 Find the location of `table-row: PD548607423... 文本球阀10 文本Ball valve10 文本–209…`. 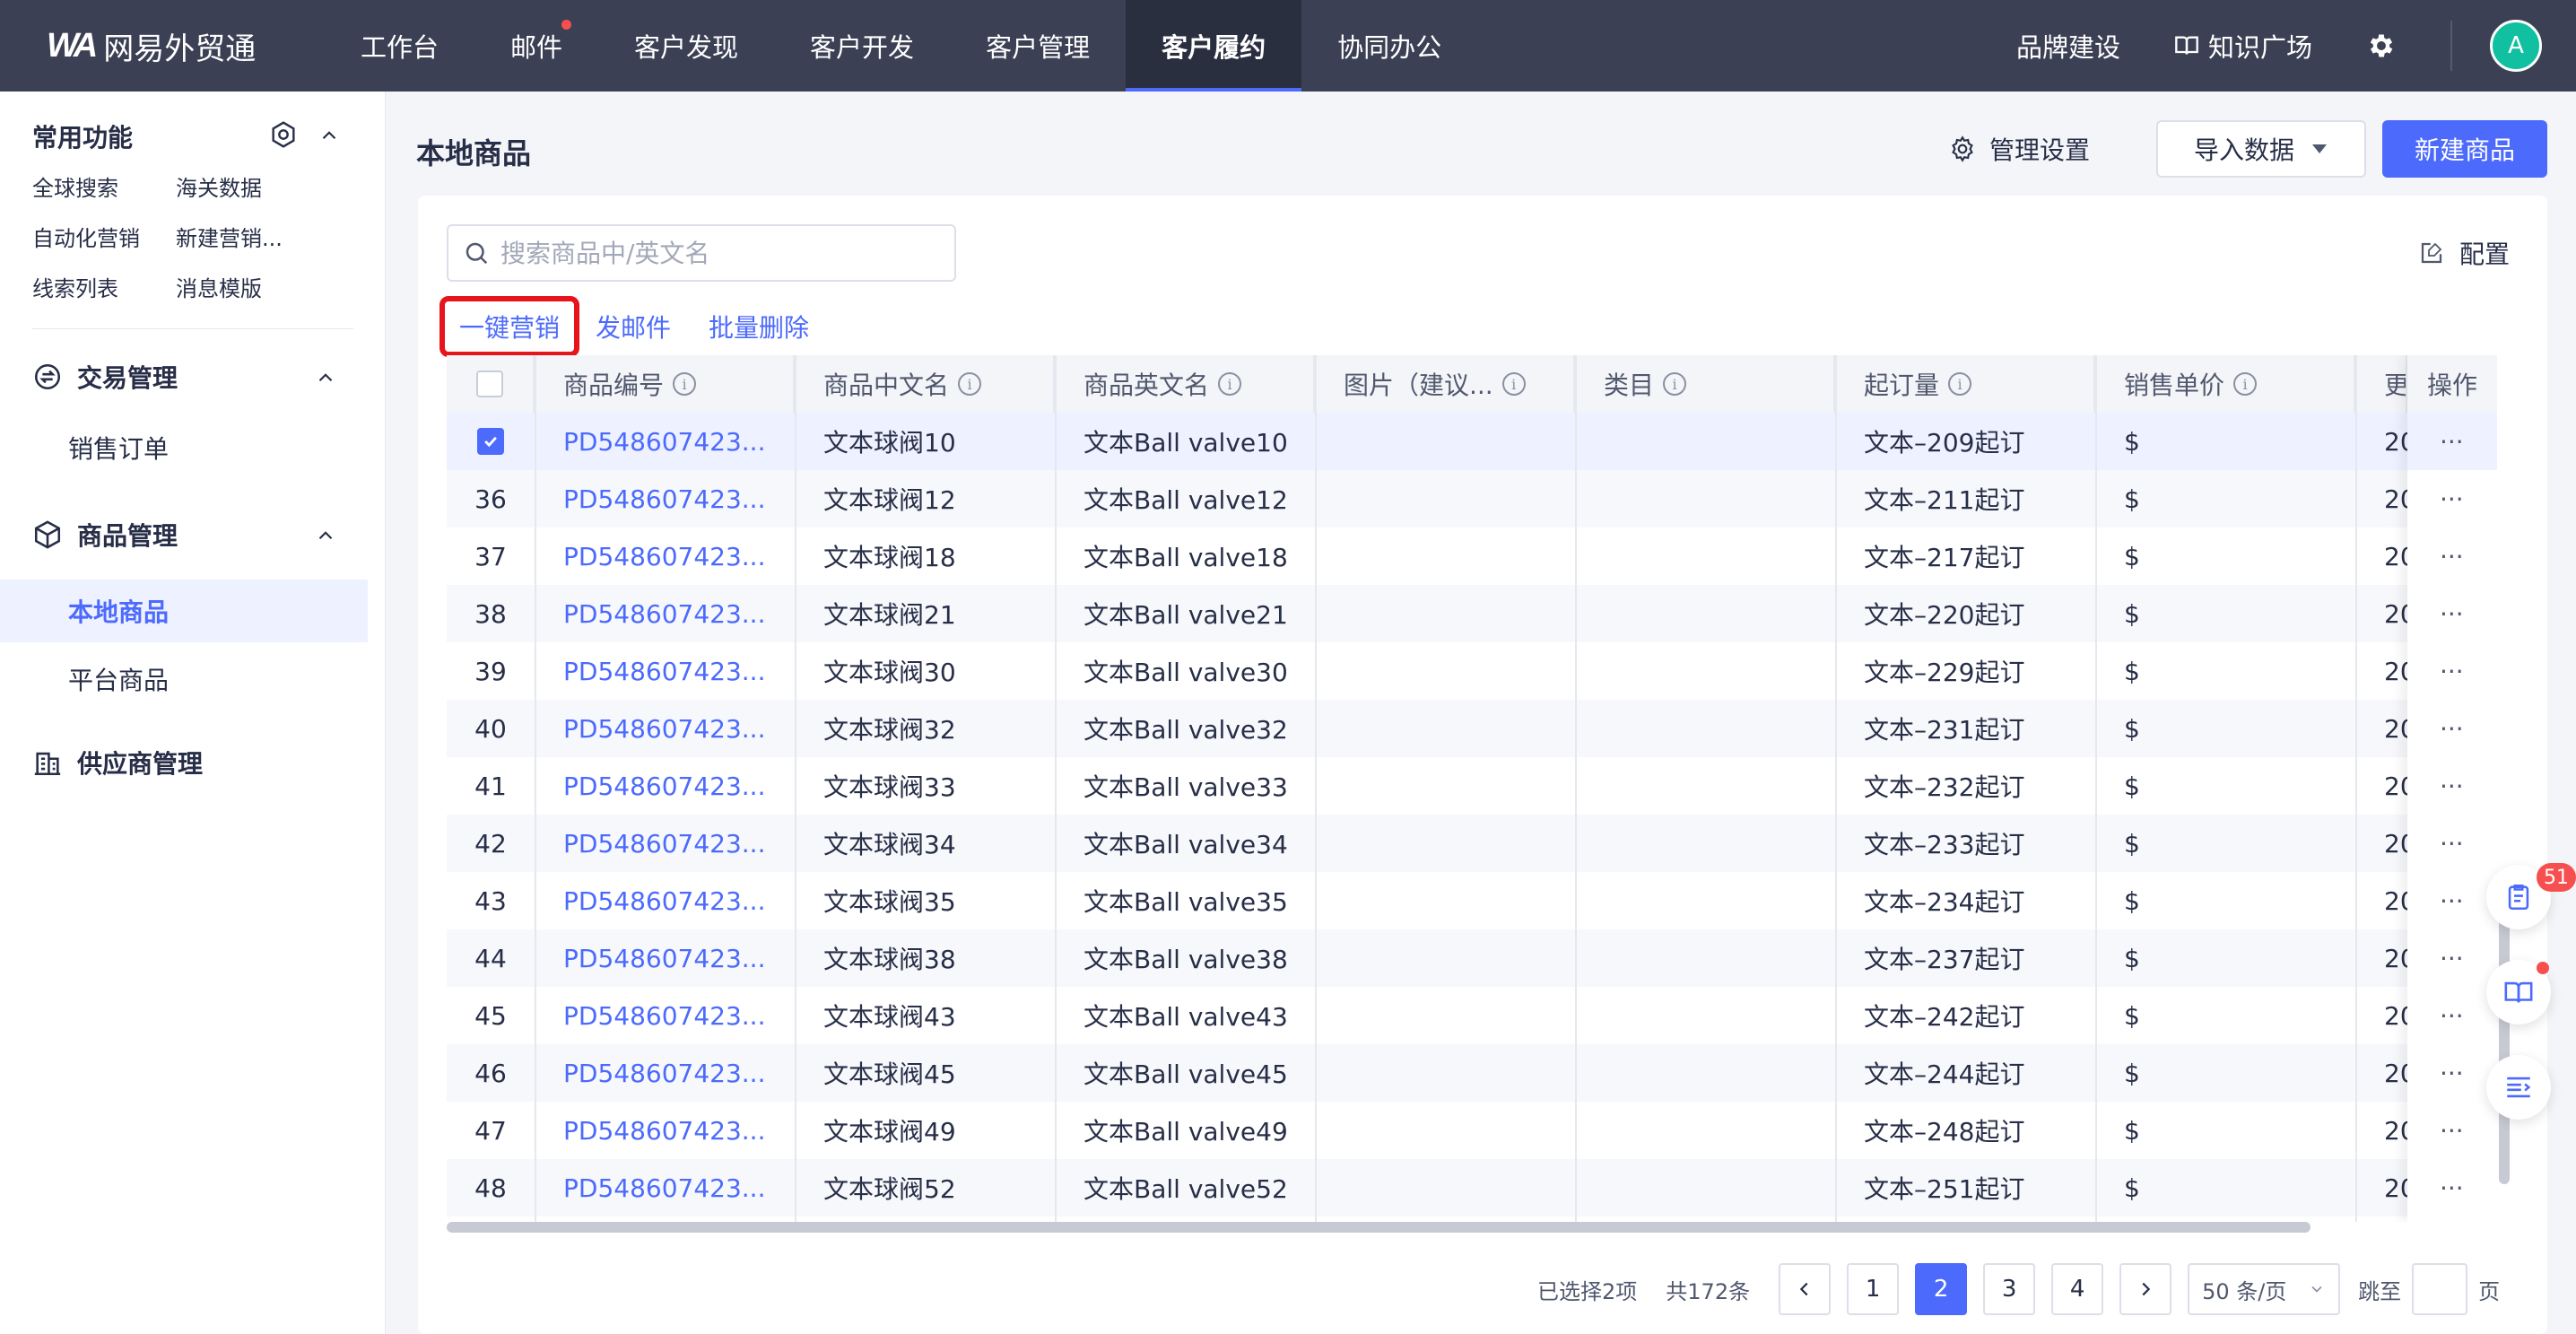

table-row: PD548607423... 文本球阀10 文本Ball valve10 文本–209… is located at coordinates (1472, 441).